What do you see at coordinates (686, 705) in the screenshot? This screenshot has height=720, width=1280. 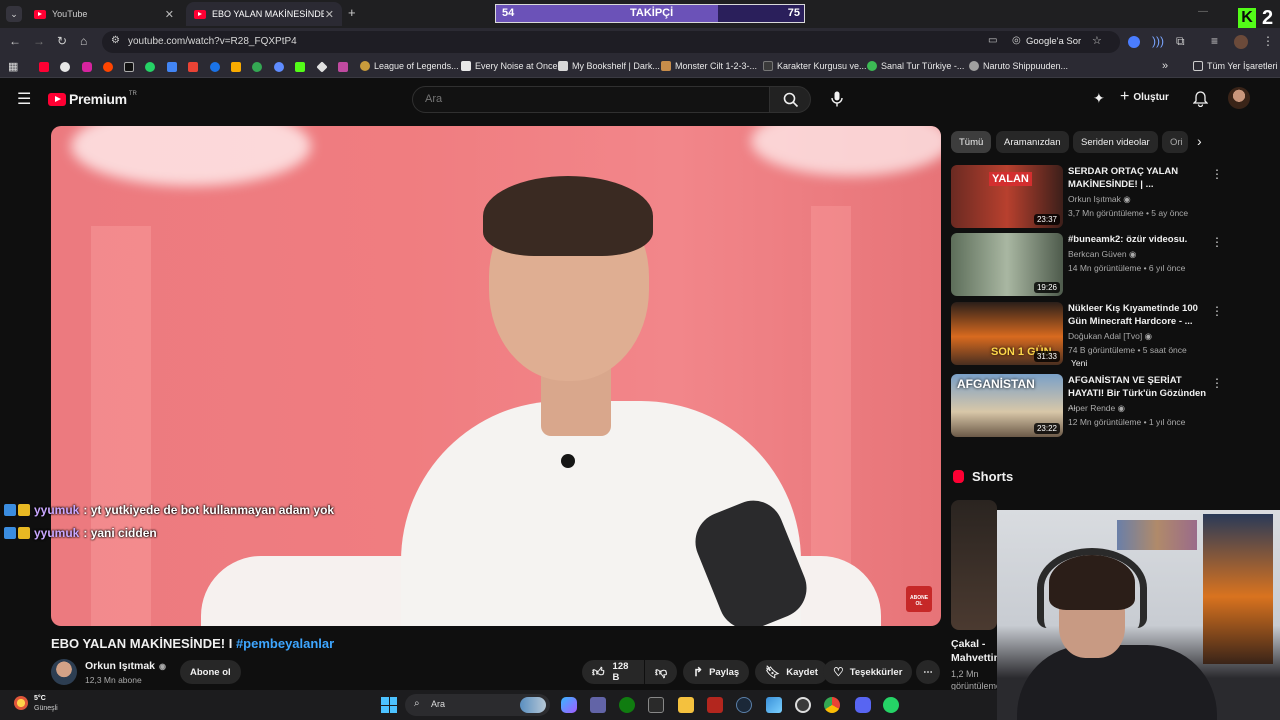 I see `file-explorer-icon` at bounding box center [686, 705].